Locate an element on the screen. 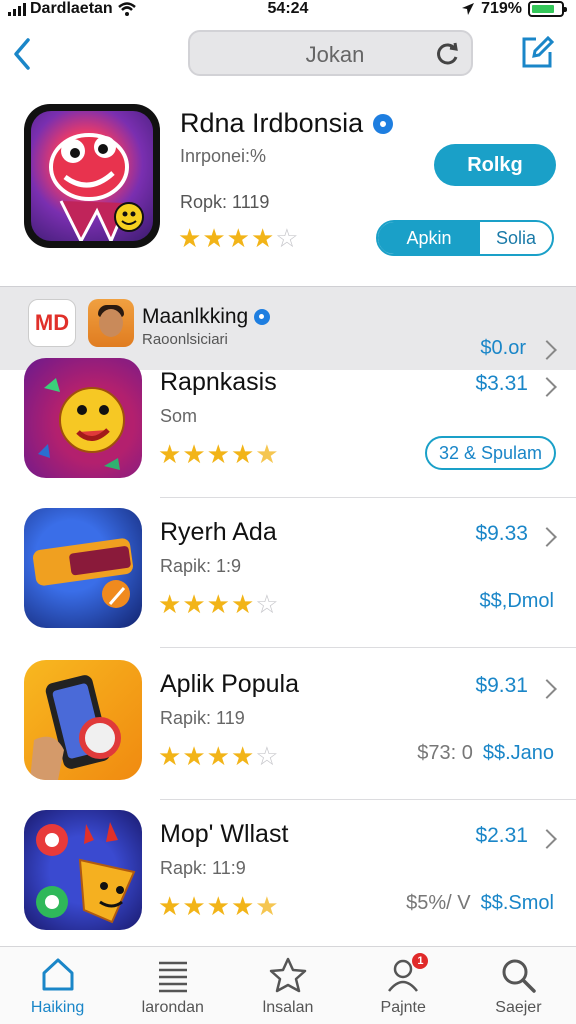  app-price: $9.33 is located at coordinates (501, 533).